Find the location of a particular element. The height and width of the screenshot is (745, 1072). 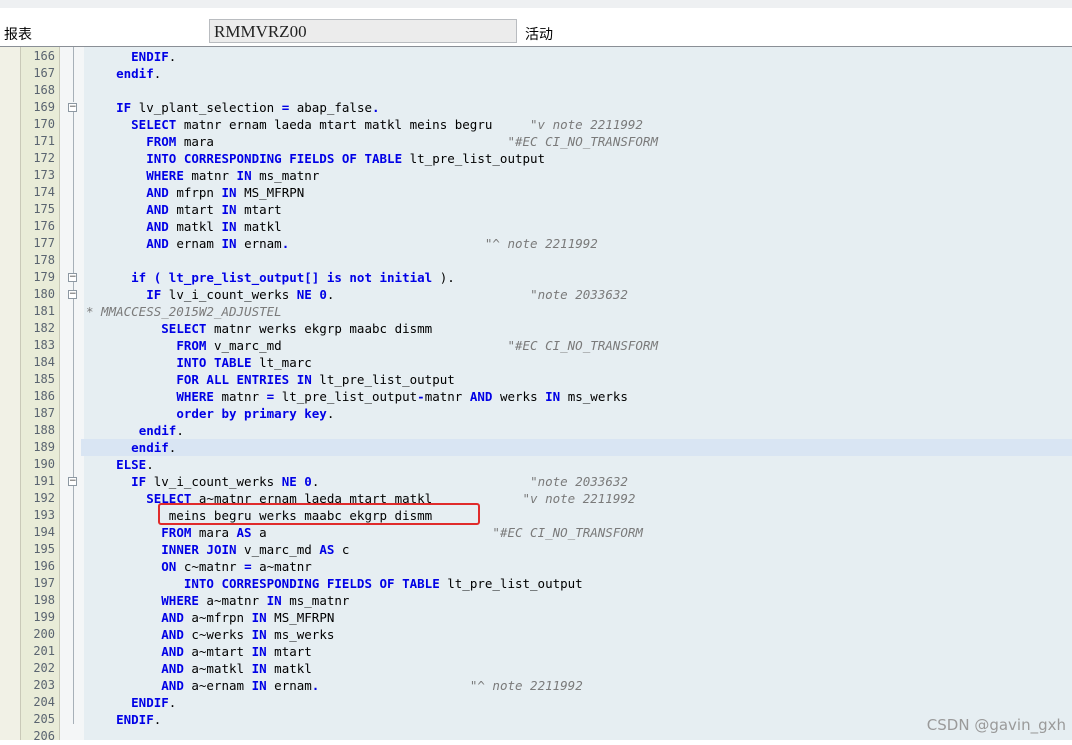

line-number: 174 is located at coordinates (44, 192).